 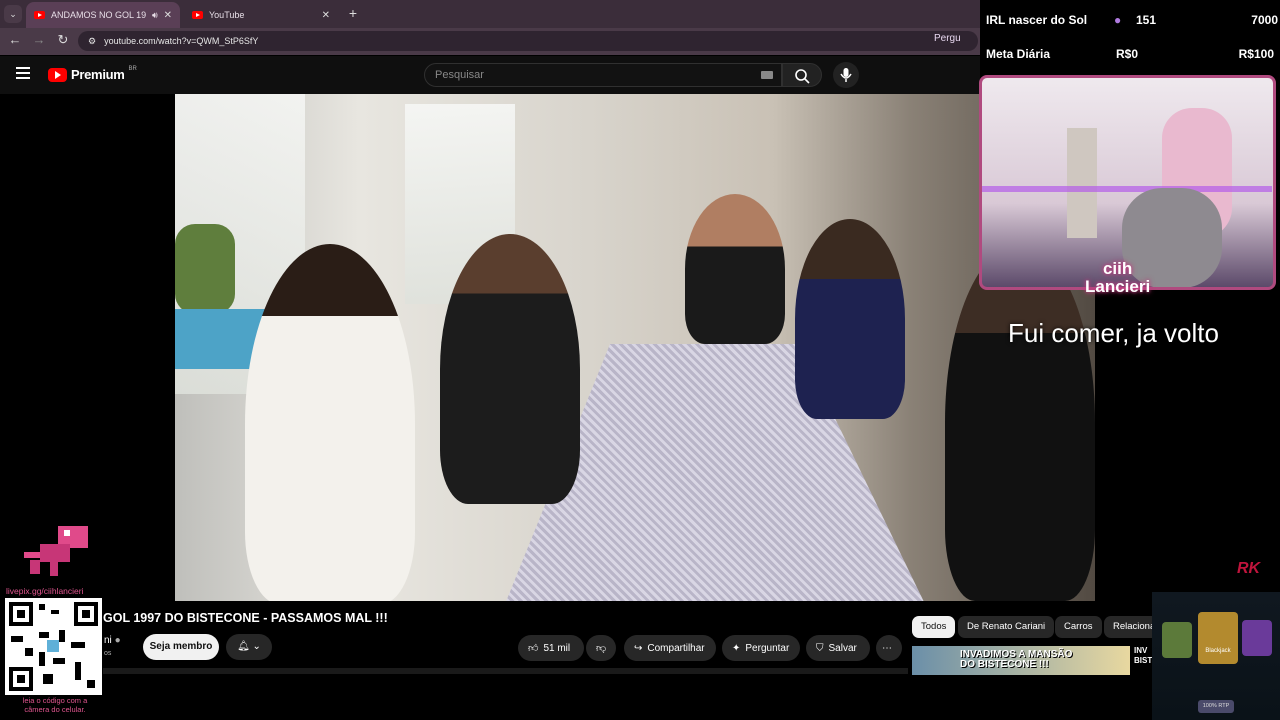 What do you see at coordinates (98, 74) in the screenshot?
I see `logo-text: Premium` at bounding box center [98, 74].